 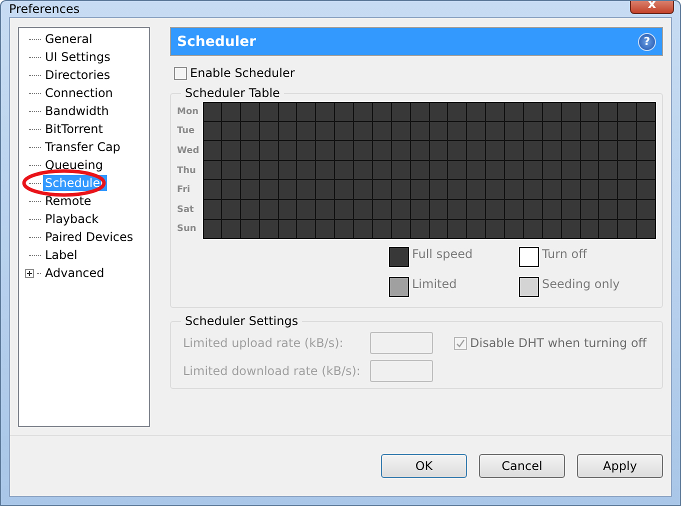 I want to click on tree-item: UI Settings, so click(x=77, y=57).